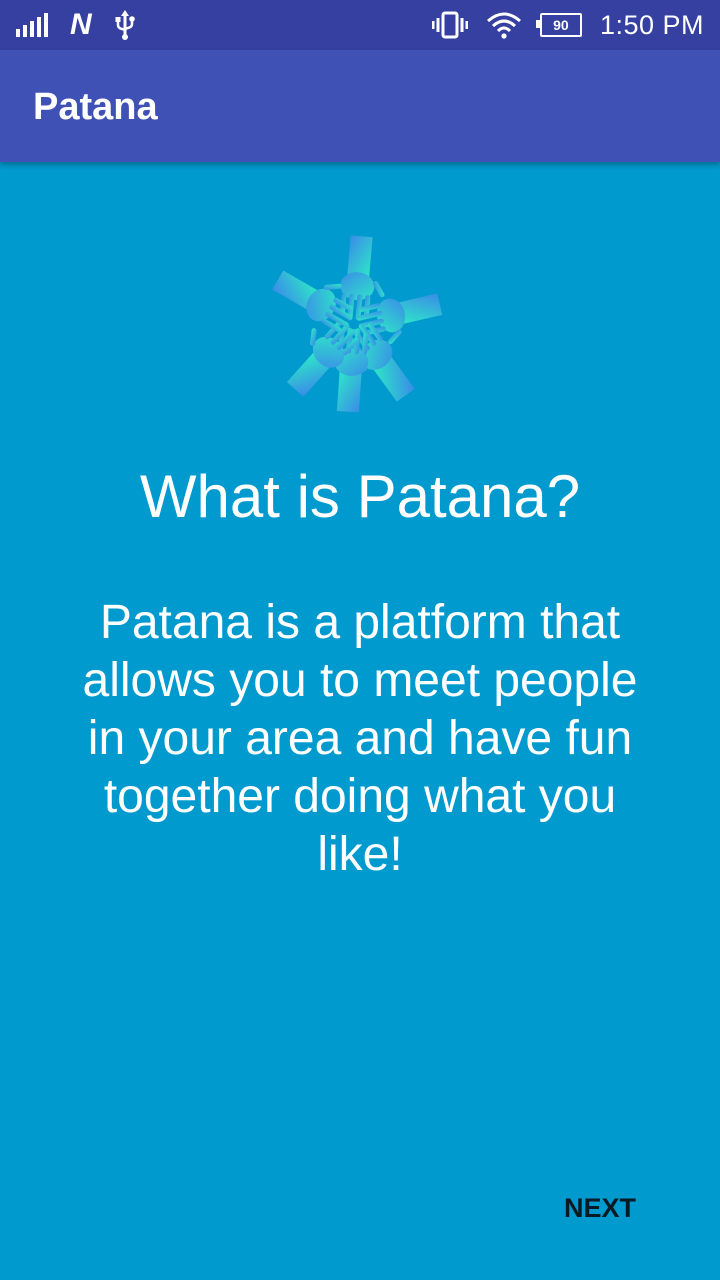 This screenshot has width=720, height=1280. I want to click on network-icon: N, so click(81, 24).